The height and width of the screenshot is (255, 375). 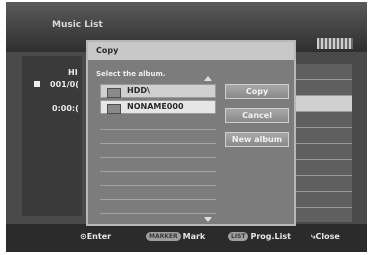 What do you see at coordinates (138, 90) in the screenshot?
I see `album-label: HDD\` at bounding box center [138, 90].